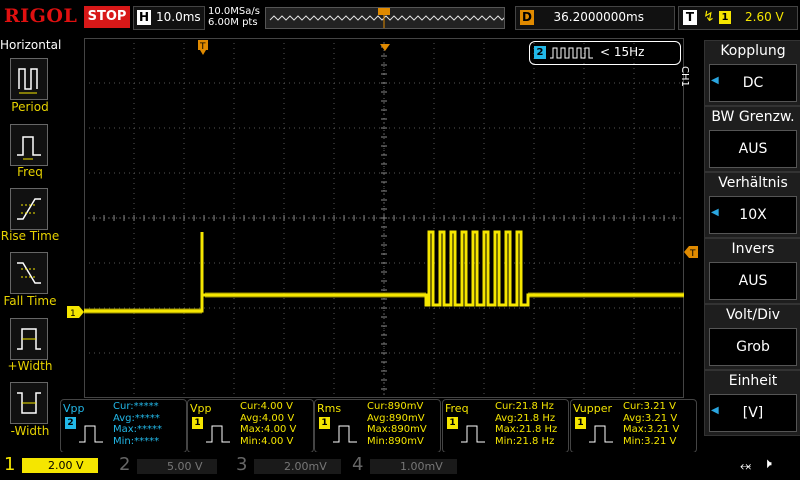  I want to click on measure-rise-time-button, so click(29, 209).